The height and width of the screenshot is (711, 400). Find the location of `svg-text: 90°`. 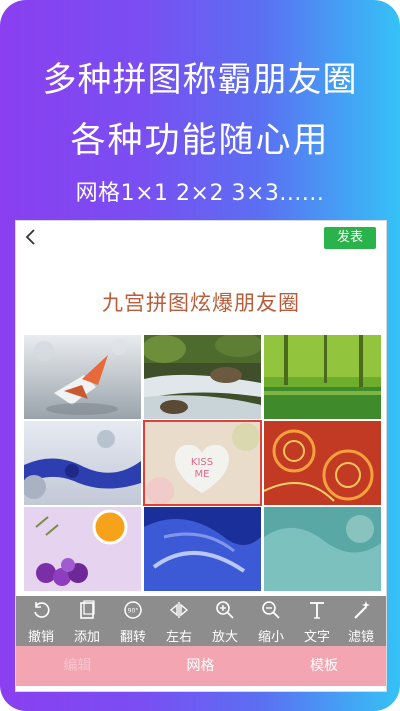

svg-text: 90° is located at coordinates (133, 611).